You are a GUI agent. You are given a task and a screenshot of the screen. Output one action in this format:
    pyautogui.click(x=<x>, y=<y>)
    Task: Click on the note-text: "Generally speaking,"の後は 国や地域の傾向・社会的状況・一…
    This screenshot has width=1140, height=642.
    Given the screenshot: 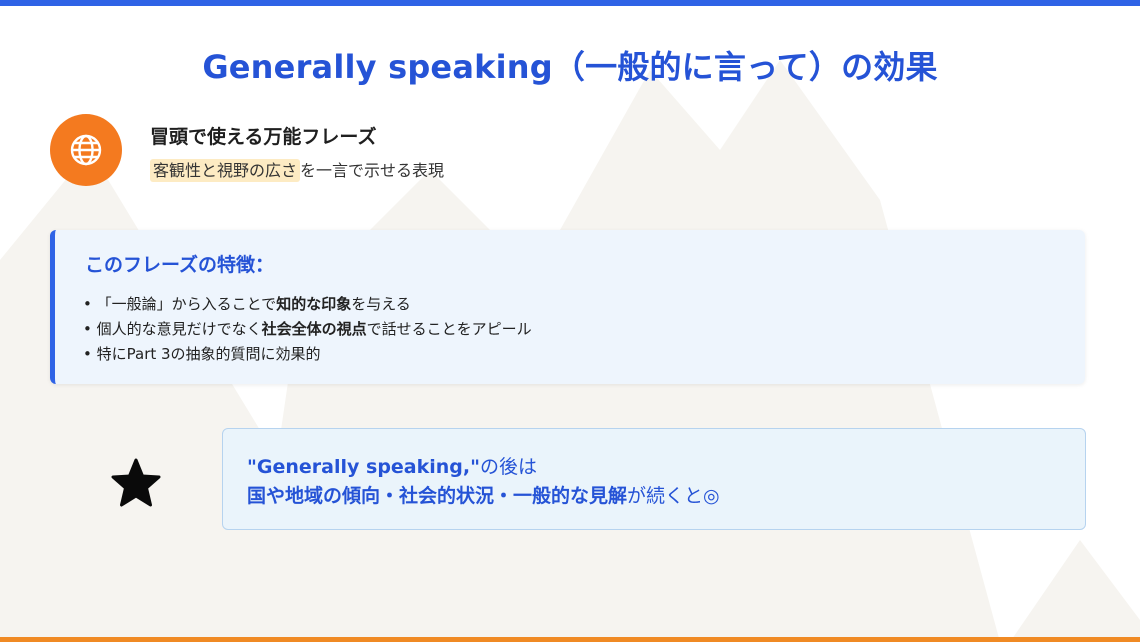 What is the action you would take?
    pyautogui.click(x=483, y=482)
    